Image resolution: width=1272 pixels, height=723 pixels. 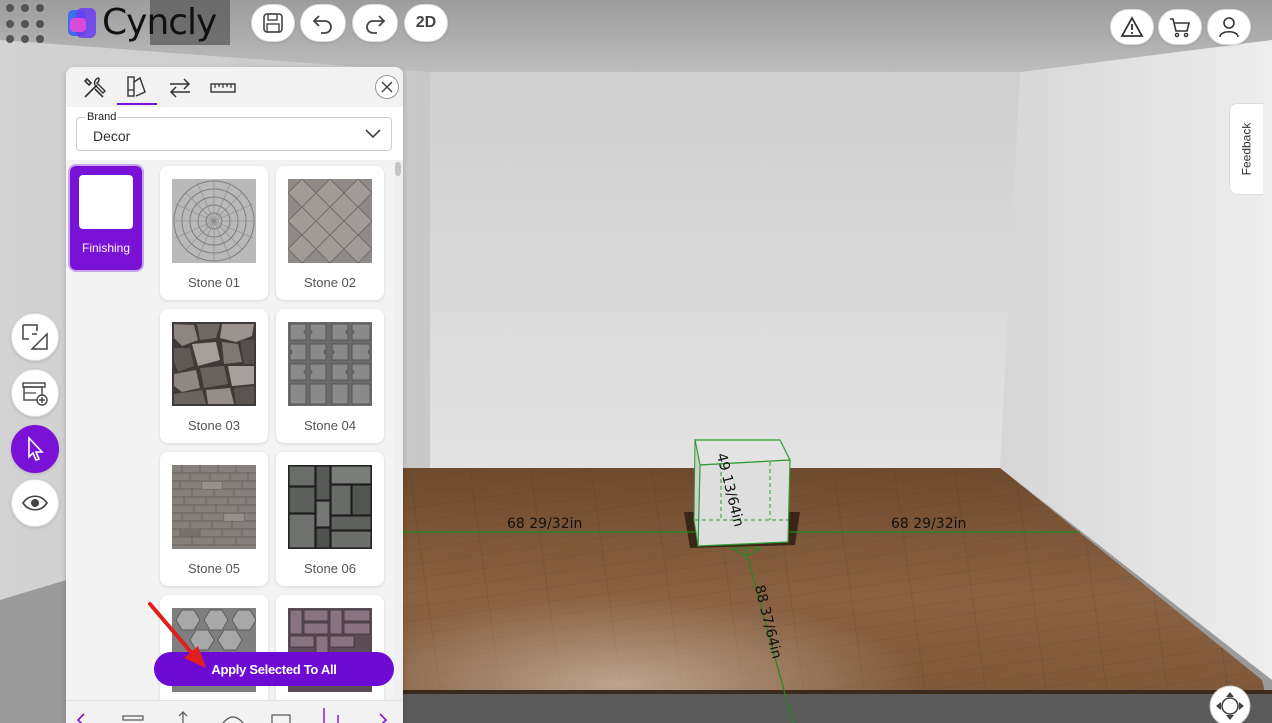 What do you see at coordinates (214, 282) in the screenshot?
I see `tile-name: Stone 01` at bounding box center [214, 282].